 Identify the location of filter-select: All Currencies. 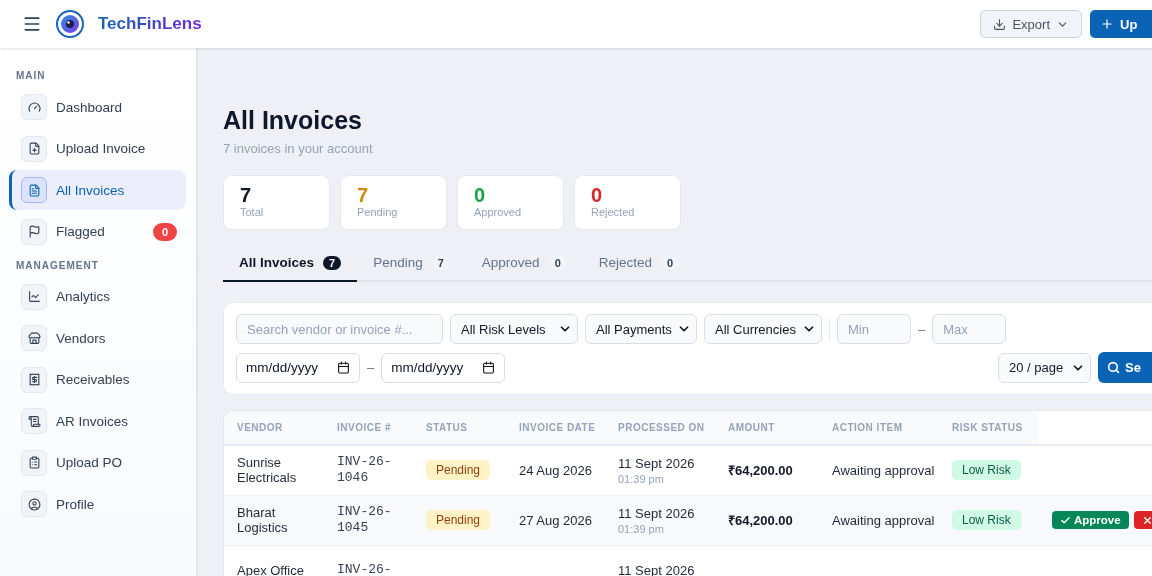
(763, 329).